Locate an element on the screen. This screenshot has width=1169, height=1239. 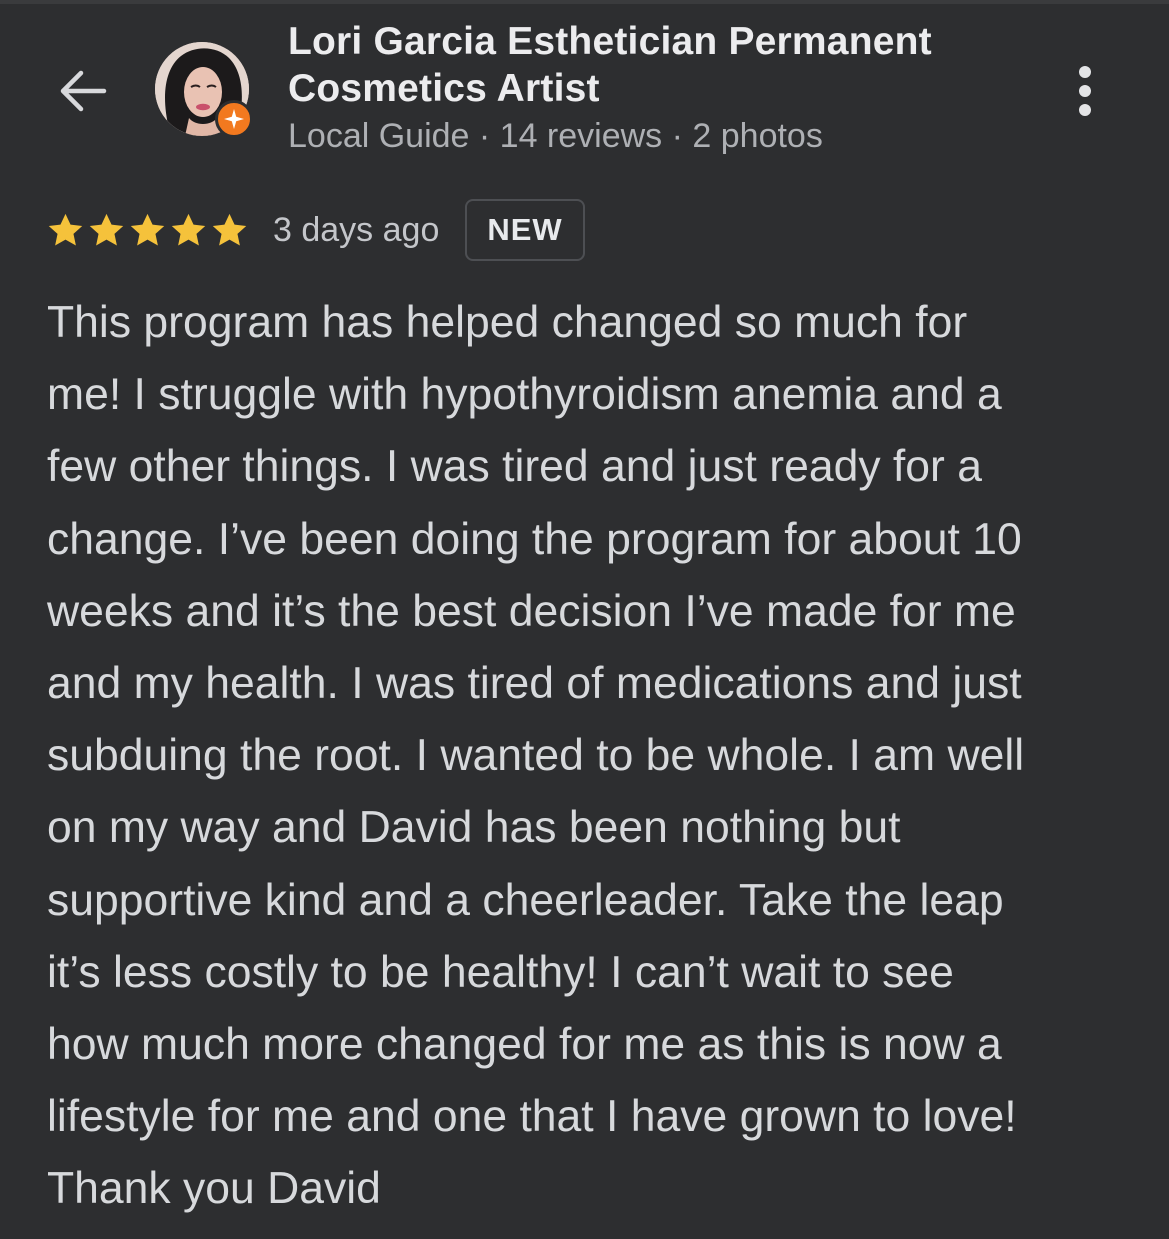
author-avatar is located at coordinates (204, 90).